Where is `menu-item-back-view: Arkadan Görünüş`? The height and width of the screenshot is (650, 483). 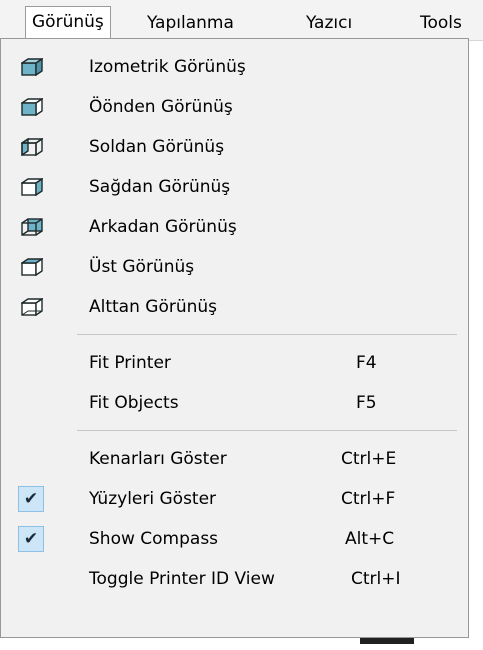
menu-item-back-view: Arkadan Görünüş is located at coordinates (235, 227).